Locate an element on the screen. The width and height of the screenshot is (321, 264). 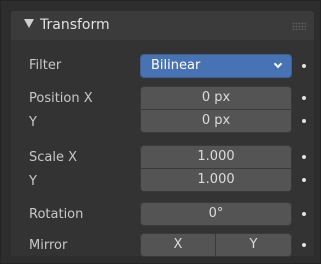
rotation-keyframe-dot-icon is located at coordinates (304, 214).